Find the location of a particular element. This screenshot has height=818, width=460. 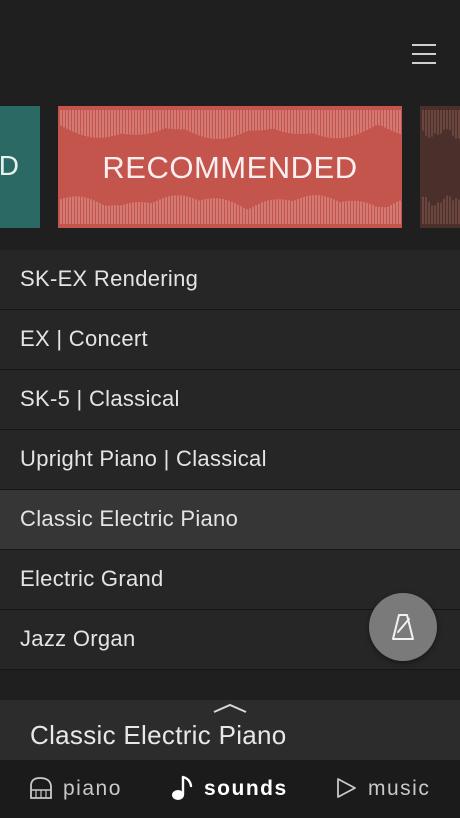

waveform-graphic is located at coordinates (441, 167).